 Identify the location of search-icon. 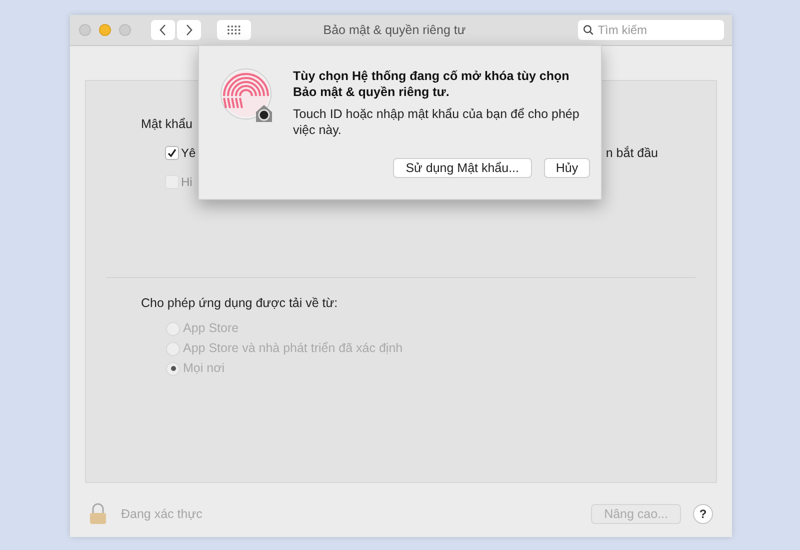
(588, 30).